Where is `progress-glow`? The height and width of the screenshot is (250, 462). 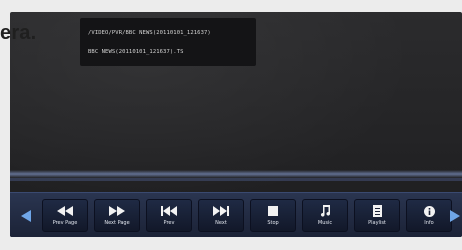 progress-glow is located at coordinates (236, 174).